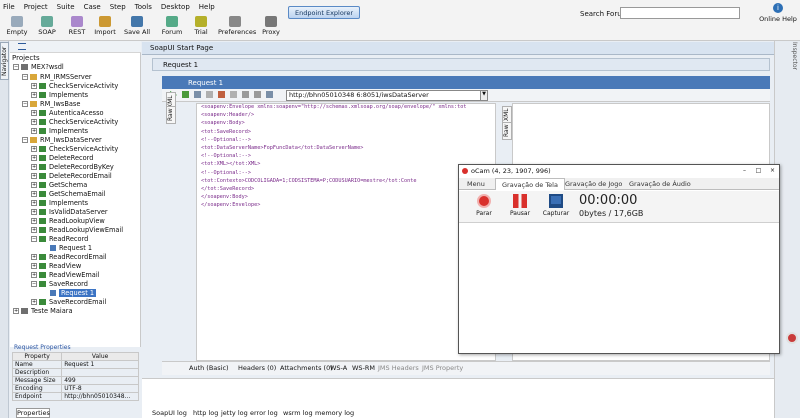 This screenshot has height=418, width=800. What do you see at coordinates (62, 157) in the screenshot?
I see `tree-operation: + DeleteRecord` at bounding box center [62, 157].